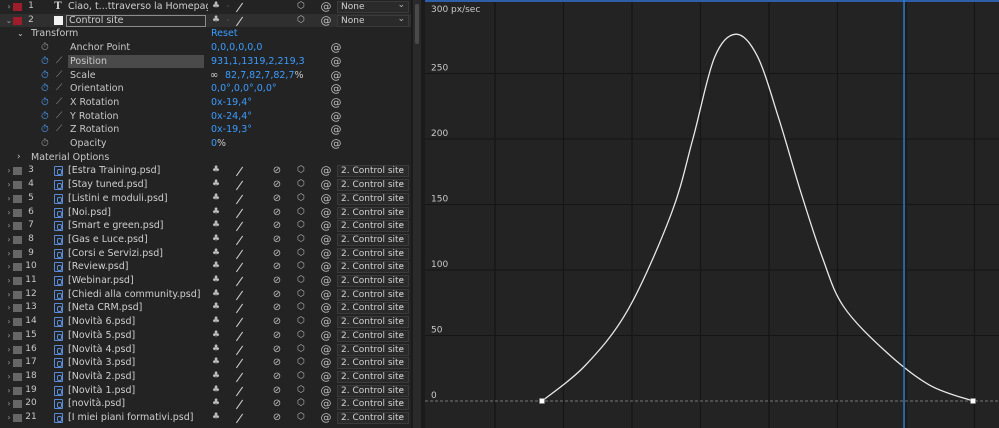  Describe the element at coordinates (97, 89) in the screenshot. I see `property-name: Orientation` at that location.